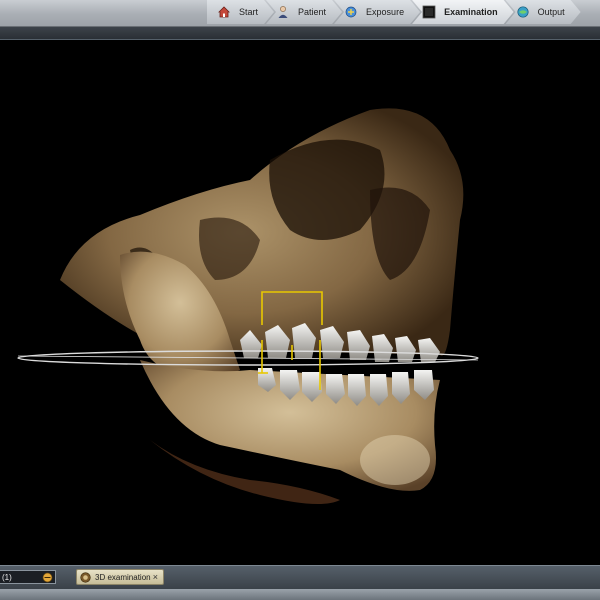 The width and height of the screenshot is (600, 600). I want to click on series-value: (1), so click(7, 577).